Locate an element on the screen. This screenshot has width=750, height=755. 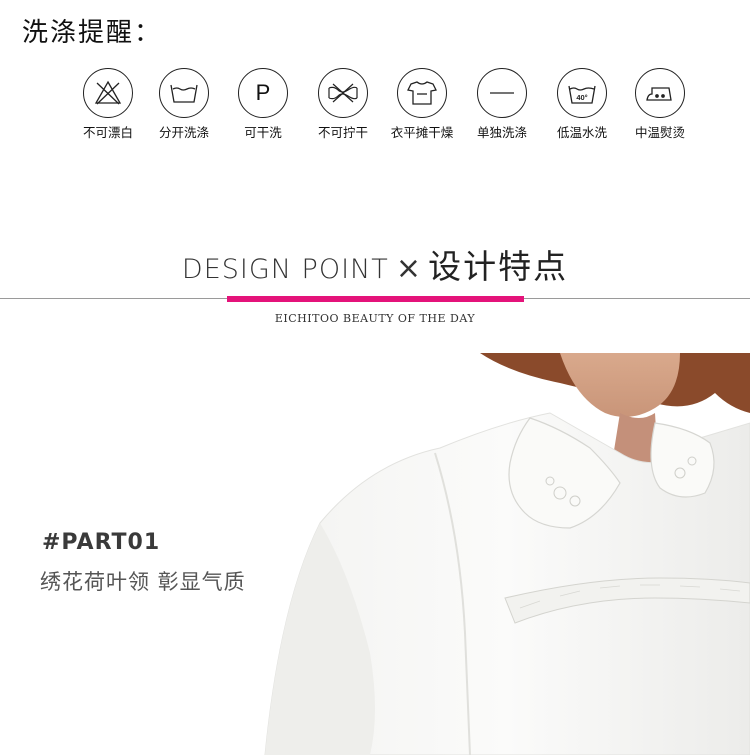
care-item-dry-clean: P 可干洗 is located at coordinates (263, 104).